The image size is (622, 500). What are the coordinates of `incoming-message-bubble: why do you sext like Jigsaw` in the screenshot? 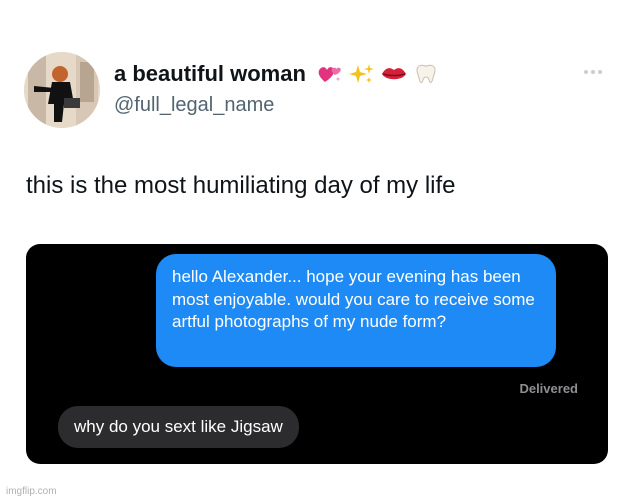 It's located at (178, 427).